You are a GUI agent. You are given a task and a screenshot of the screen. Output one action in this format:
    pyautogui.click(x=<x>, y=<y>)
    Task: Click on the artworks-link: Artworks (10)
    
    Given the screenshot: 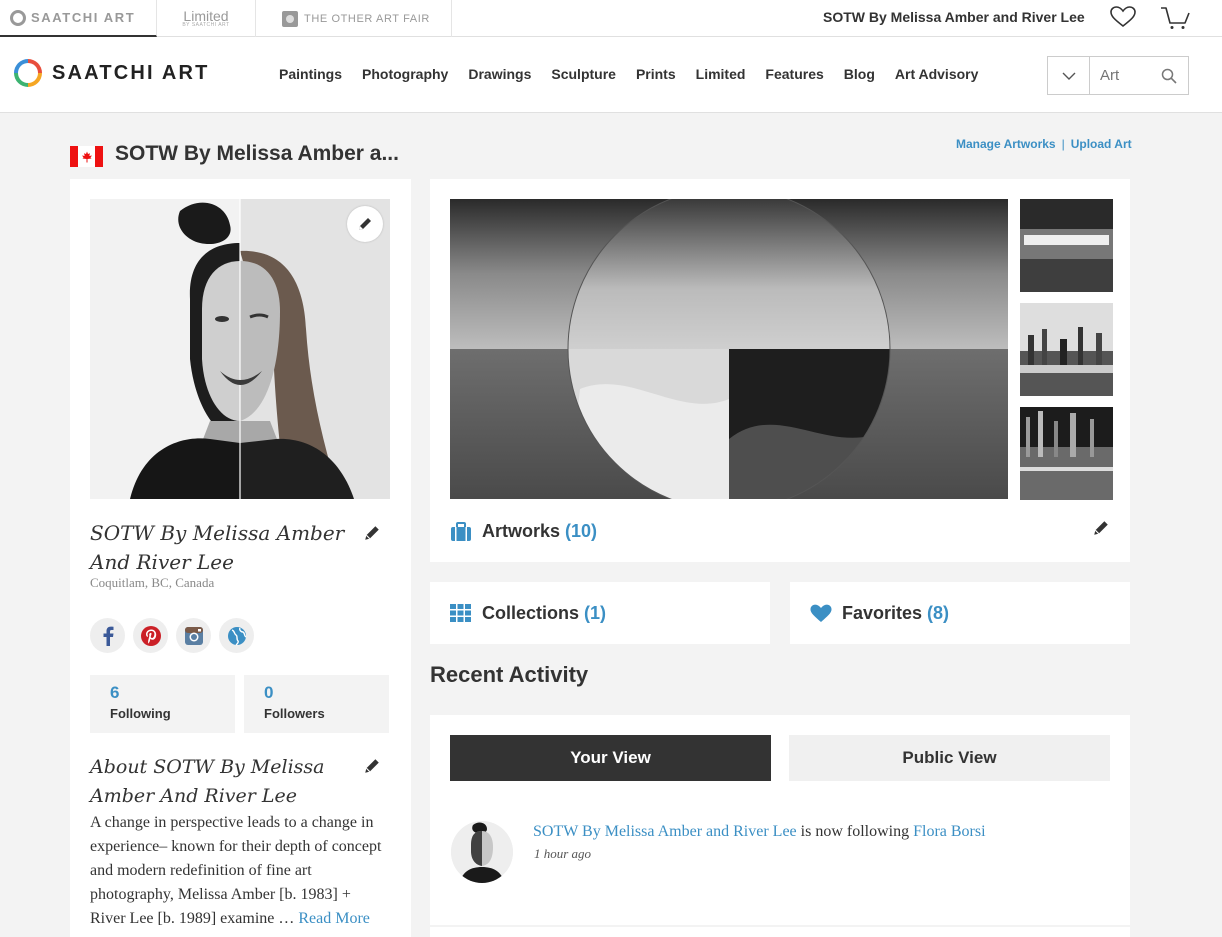 What is the action you would take?
    pyautogui.click(x=523, y=531)
    